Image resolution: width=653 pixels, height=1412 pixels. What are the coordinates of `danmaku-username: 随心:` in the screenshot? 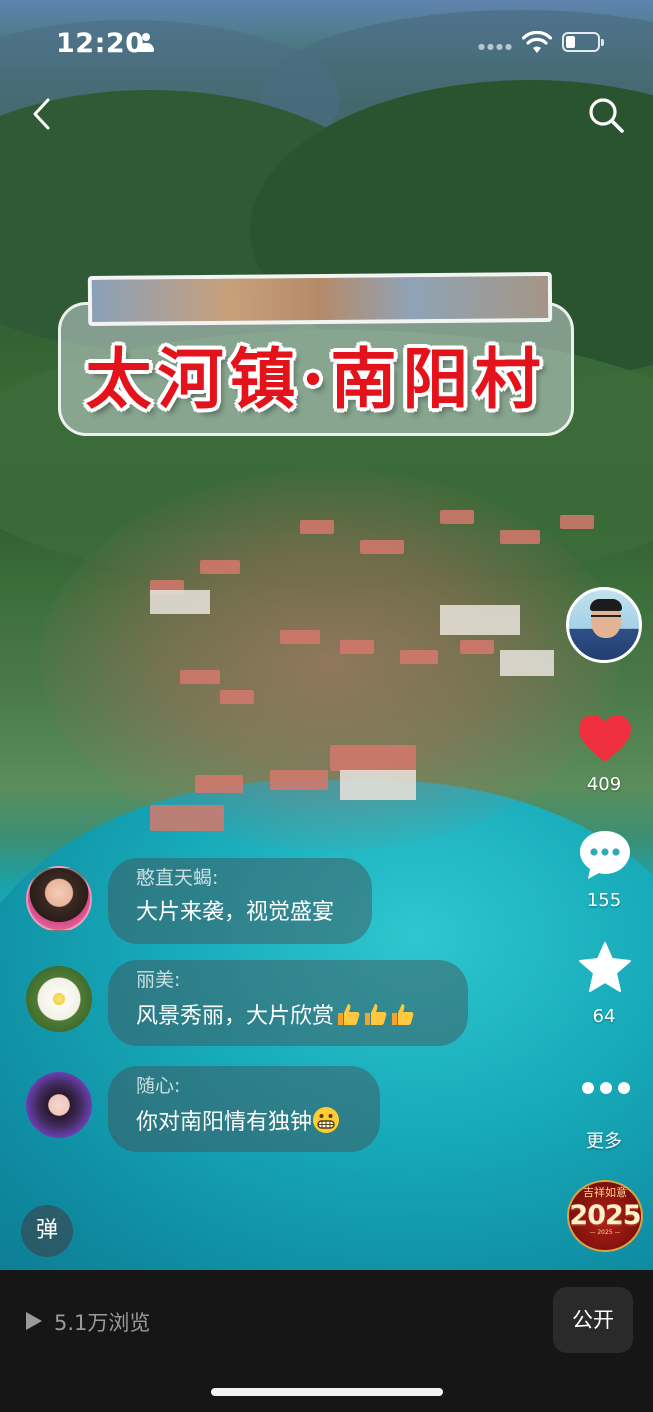 It's located at (158, 1086).